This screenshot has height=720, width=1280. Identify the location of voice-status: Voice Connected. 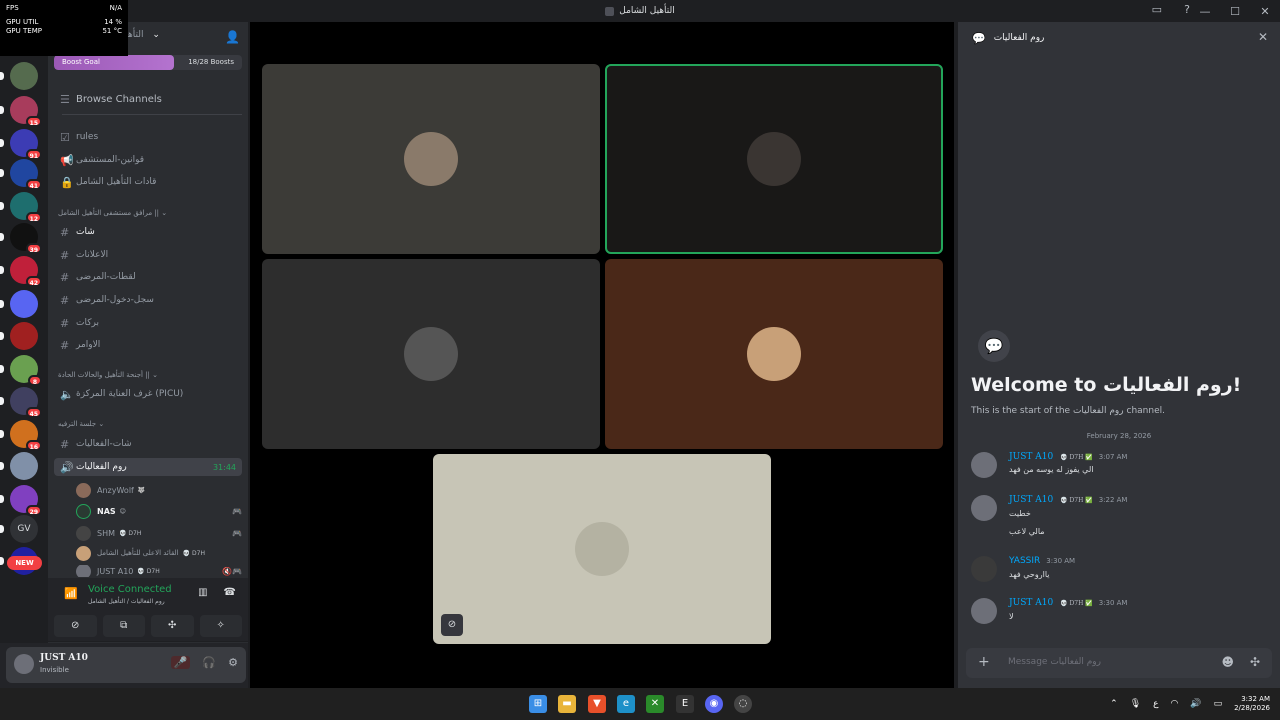
(130, 589).